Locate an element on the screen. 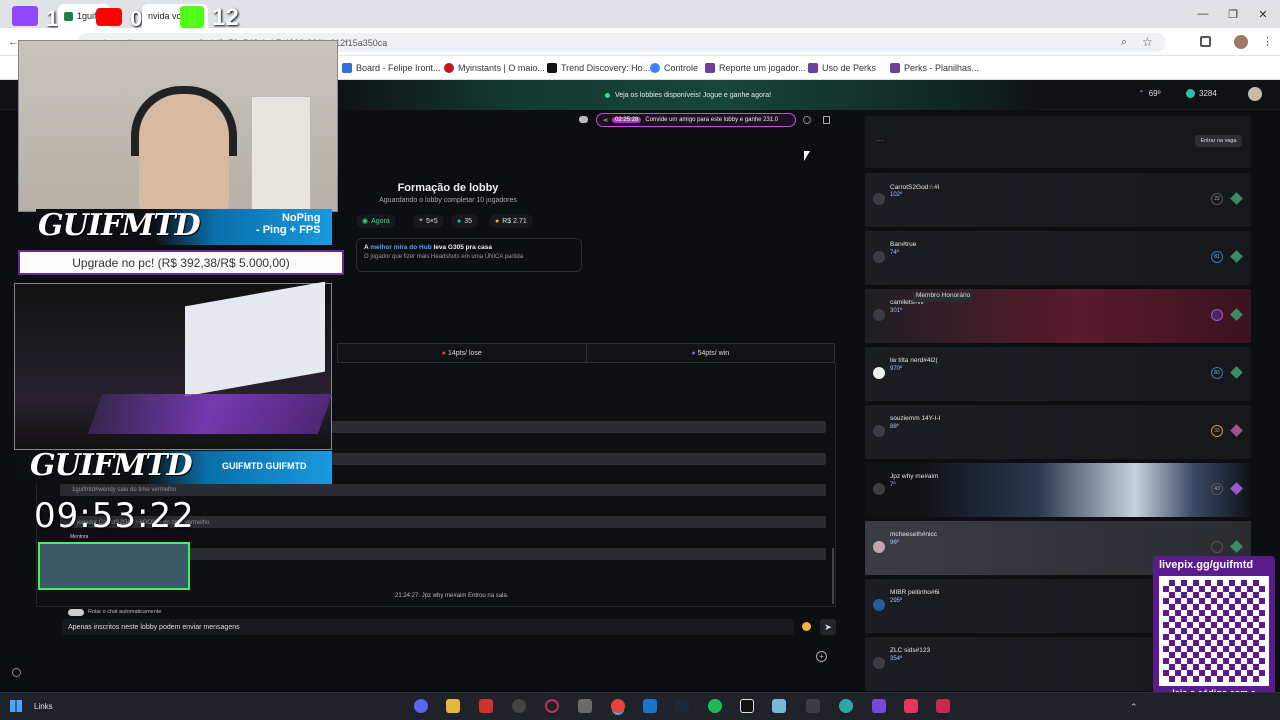 This screenshot has height=720, width=1280. team-blue-icon: ● is located at coordinates (693, 353).